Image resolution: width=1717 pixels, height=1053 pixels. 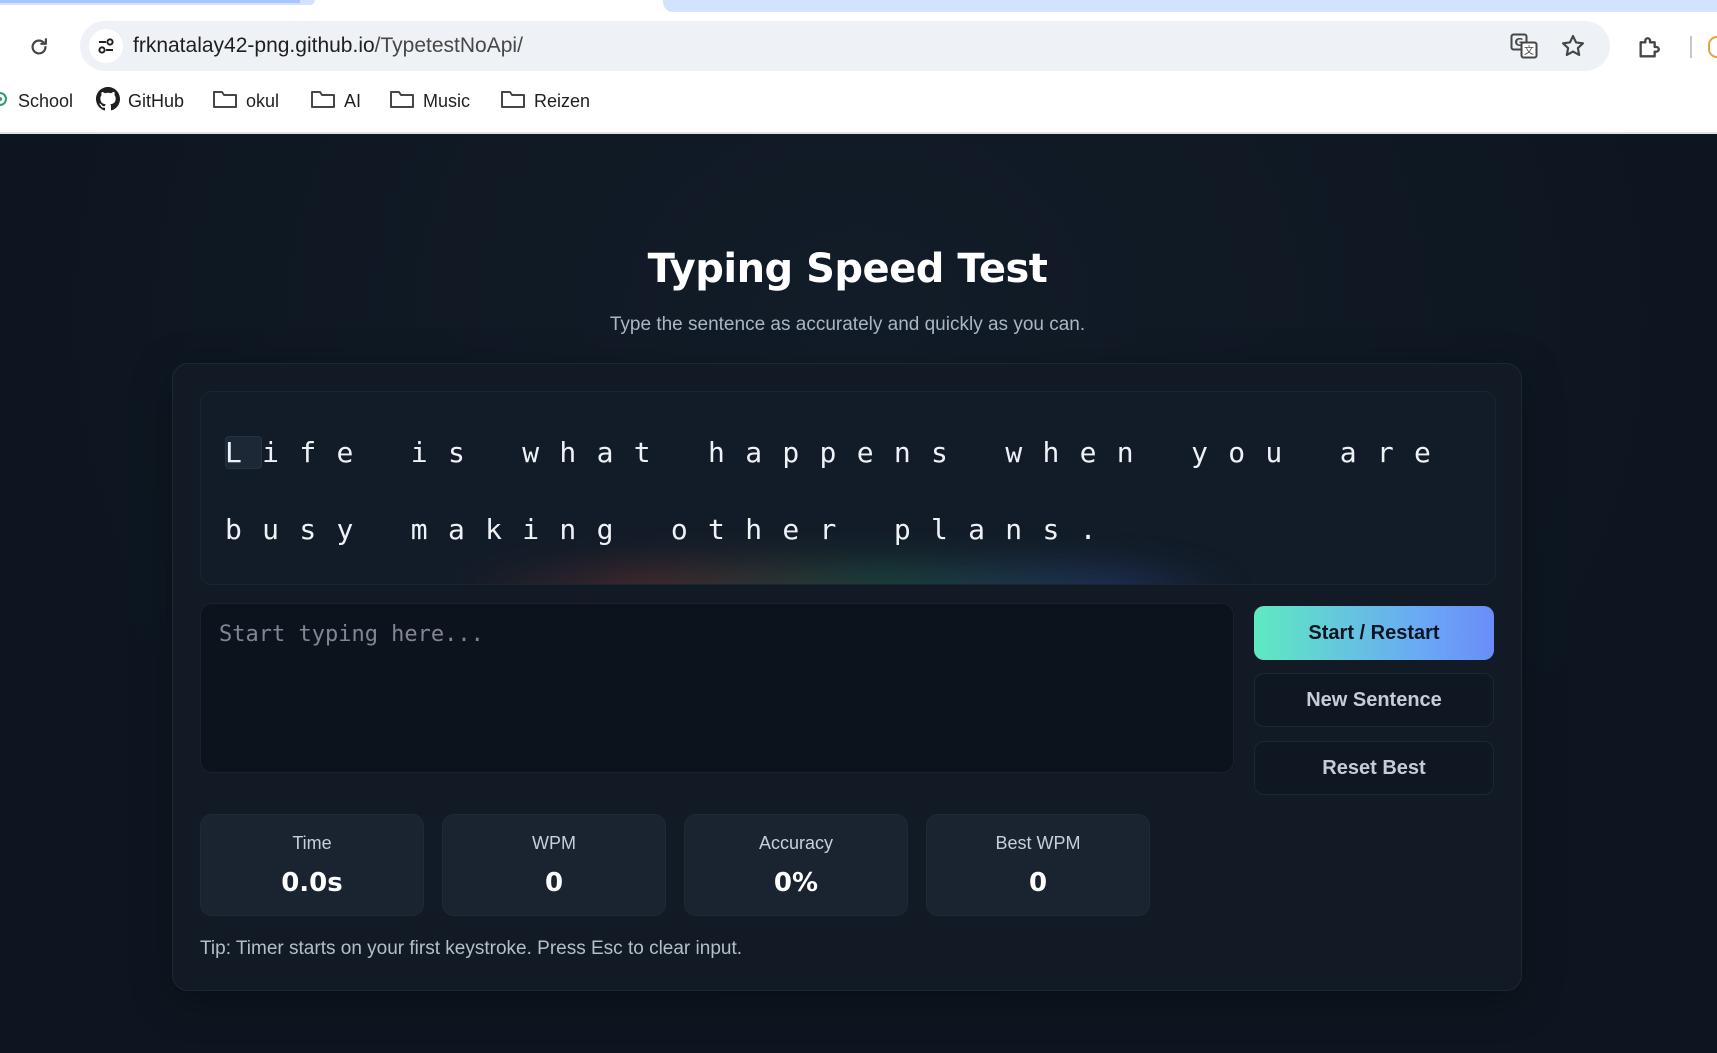 I want to click on stat-label: Time, so click(x=312, y=843).